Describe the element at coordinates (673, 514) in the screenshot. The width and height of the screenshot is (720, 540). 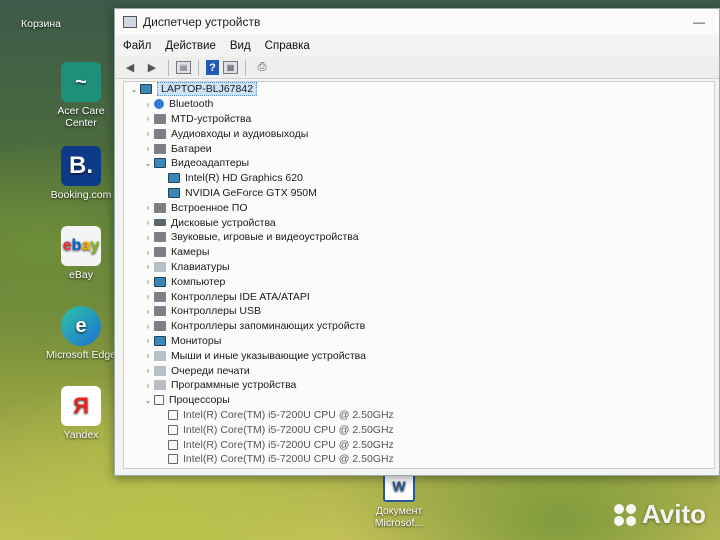
I see `avito-watermark-text: Avito` at that location.